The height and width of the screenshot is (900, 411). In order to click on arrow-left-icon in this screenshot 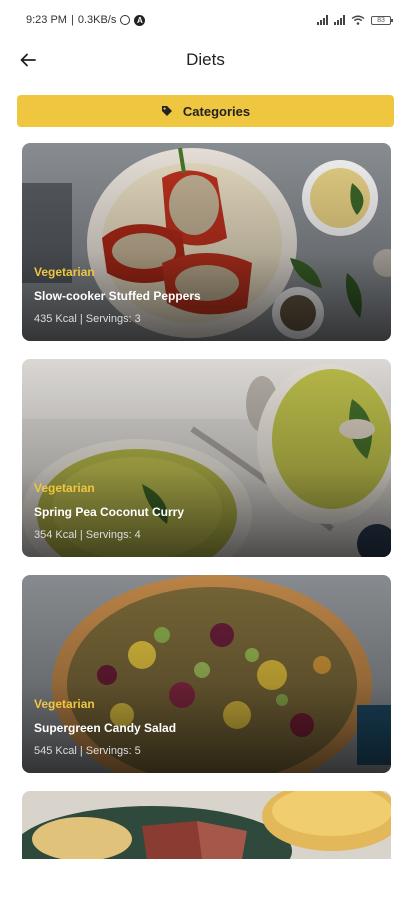, I will do `click(28, 60)`.